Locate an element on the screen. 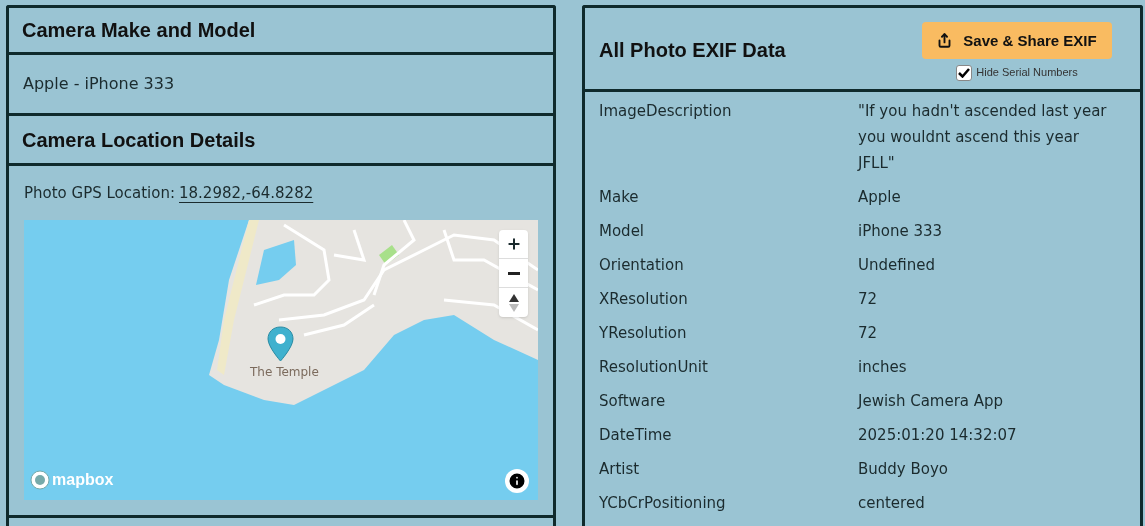  park-area is located at coordinates (389, 255).